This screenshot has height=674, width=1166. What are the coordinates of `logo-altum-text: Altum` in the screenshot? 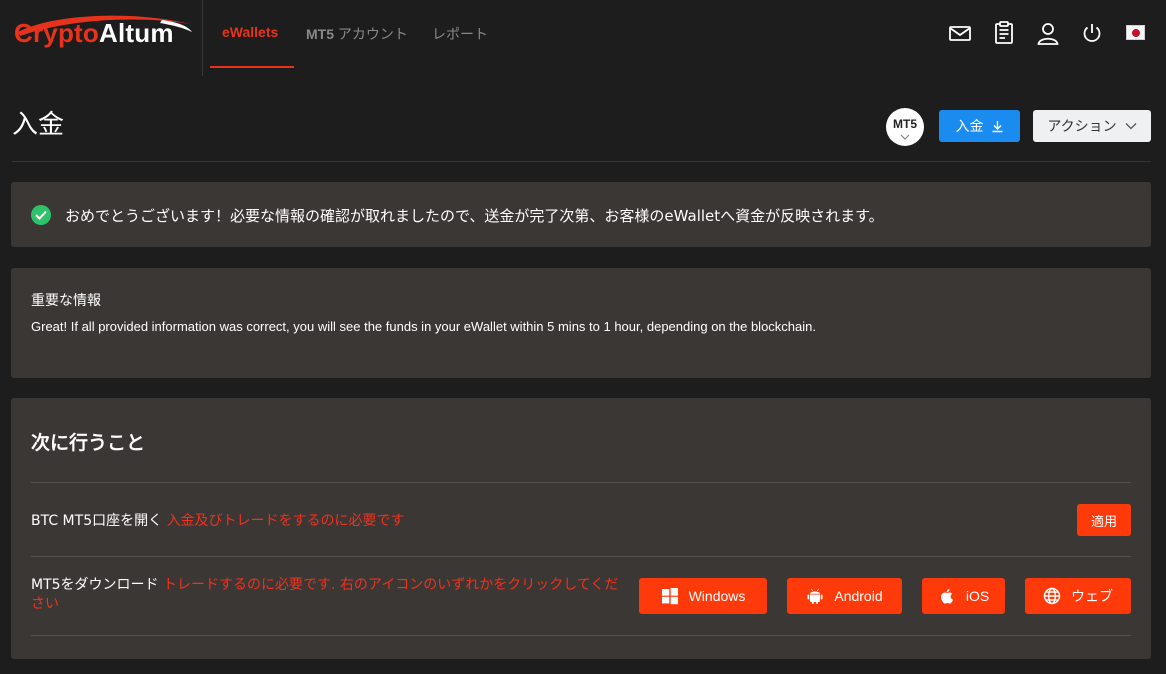 It's located at (136, 33).